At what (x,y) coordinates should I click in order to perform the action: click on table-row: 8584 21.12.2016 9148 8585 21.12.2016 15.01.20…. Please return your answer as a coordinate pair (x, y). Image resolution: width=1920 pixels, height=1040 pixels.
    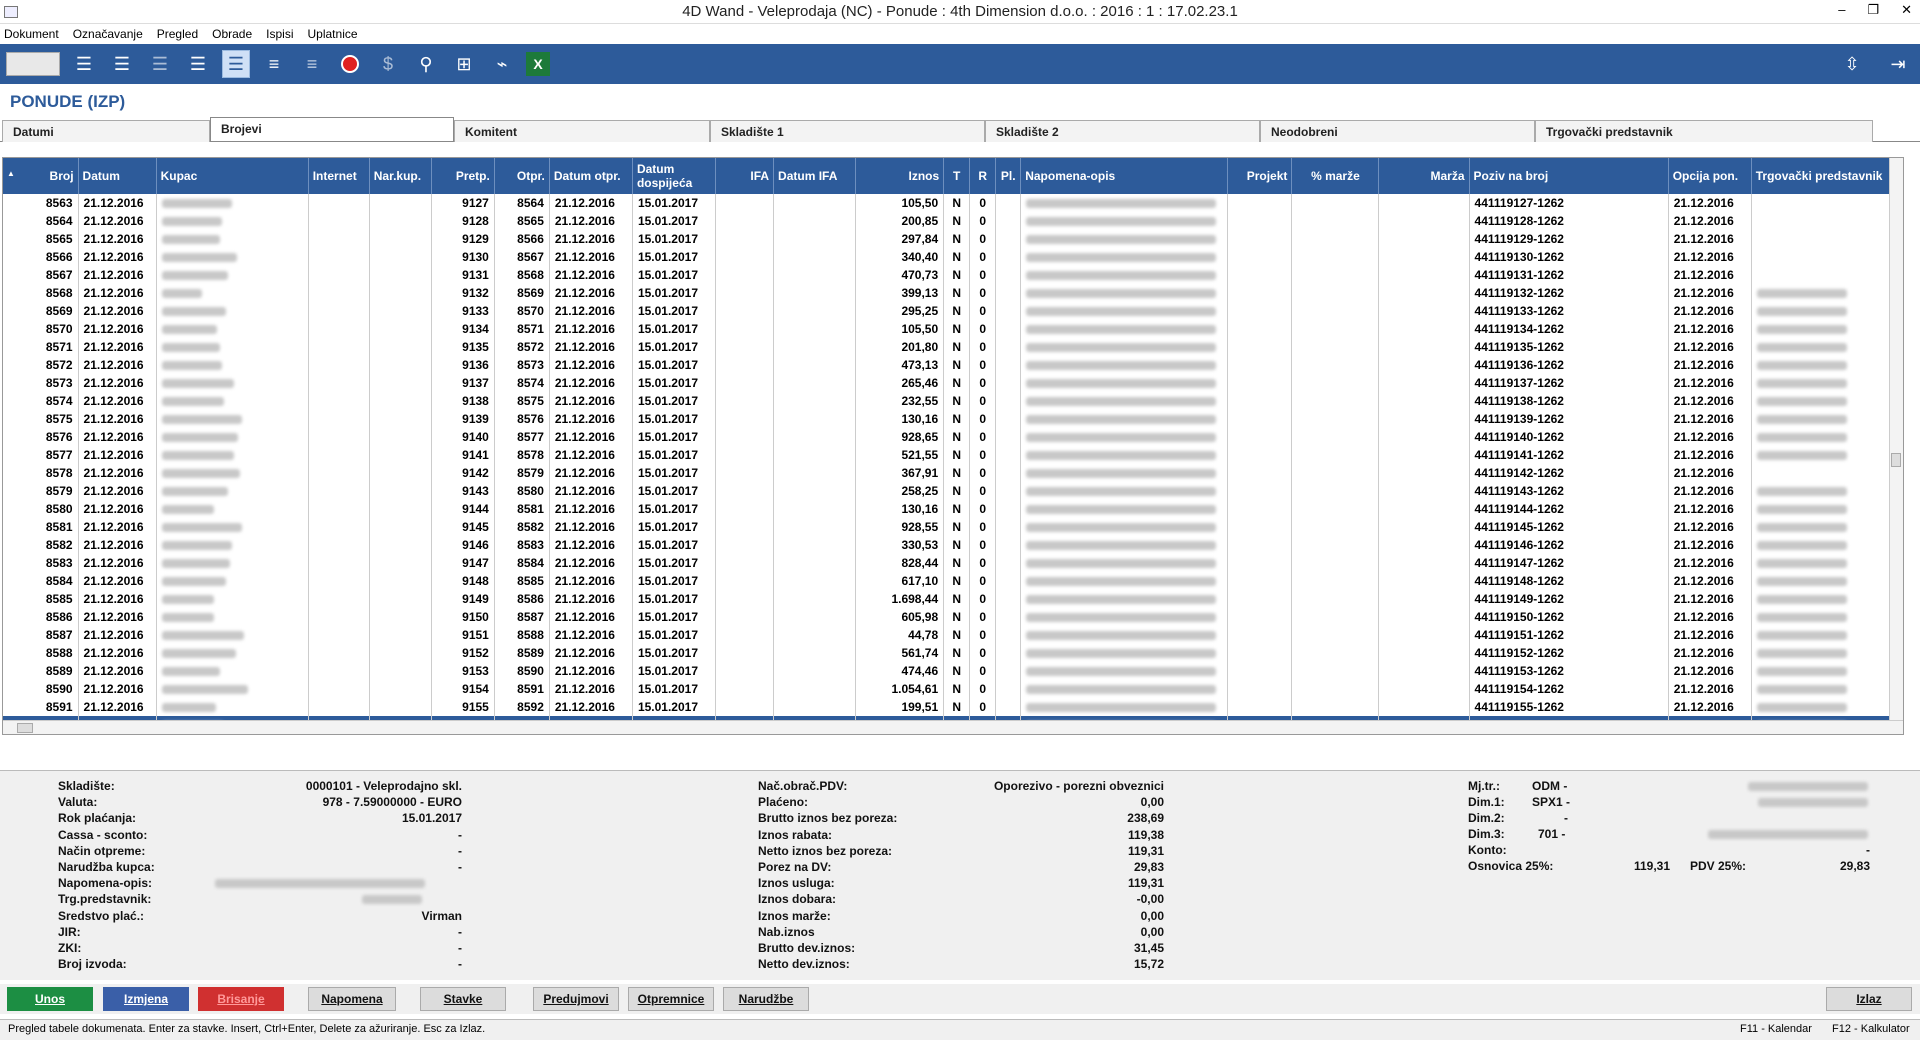
    Looking at the image, I should click on (953, 581).